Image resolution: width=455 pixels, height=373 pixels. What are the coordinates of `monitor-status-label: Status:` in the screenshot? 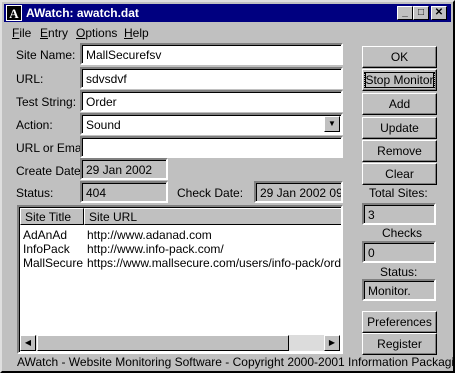 It's located at (399, 272).